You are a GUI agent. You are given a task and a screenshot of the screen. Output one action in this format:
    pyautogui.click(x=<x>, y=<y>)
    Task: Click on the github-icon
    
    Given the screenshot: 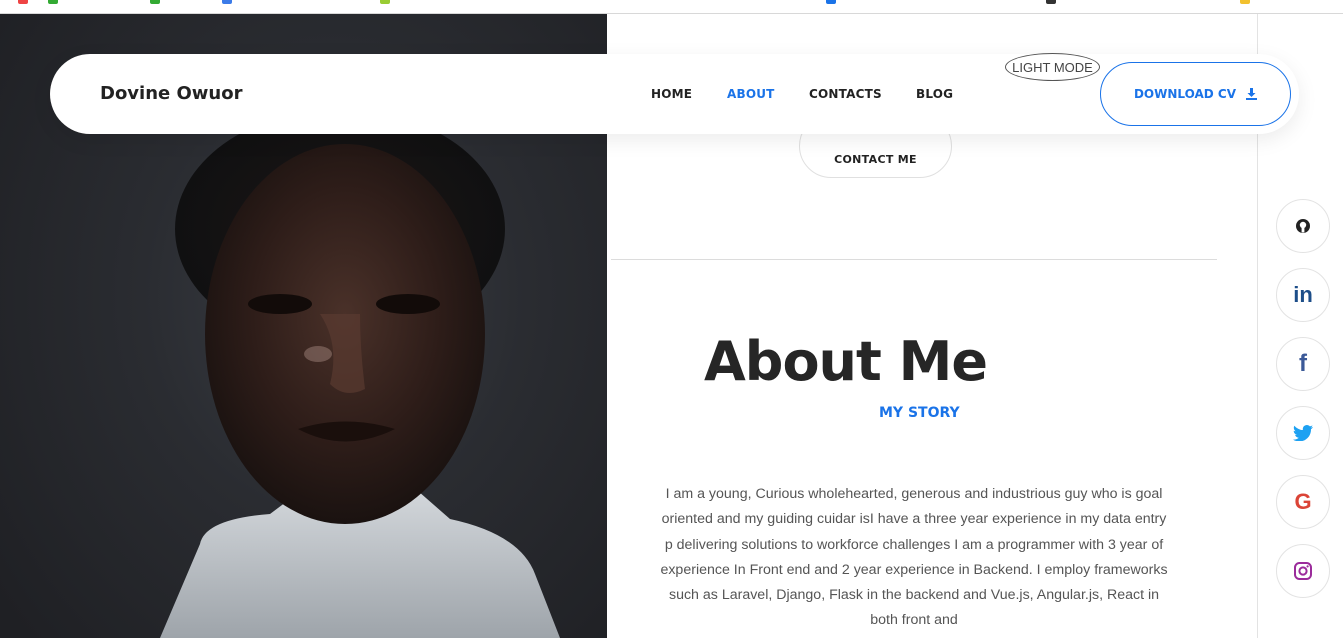 What is the action you would take?
    pyautogui.click(x=1303, y=226)
    